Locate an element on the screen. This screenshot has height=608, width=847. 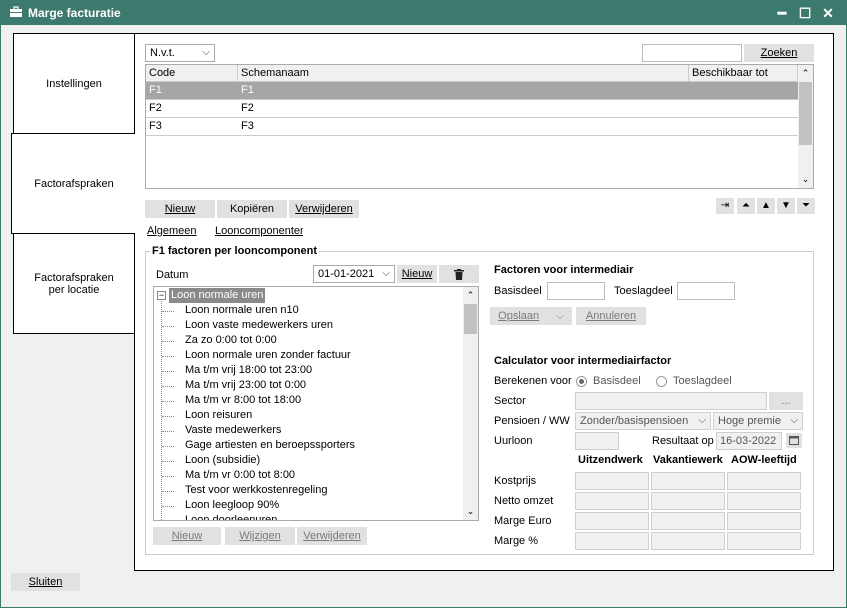
maximize-button: ☐ is located at coordinates (805, 13).